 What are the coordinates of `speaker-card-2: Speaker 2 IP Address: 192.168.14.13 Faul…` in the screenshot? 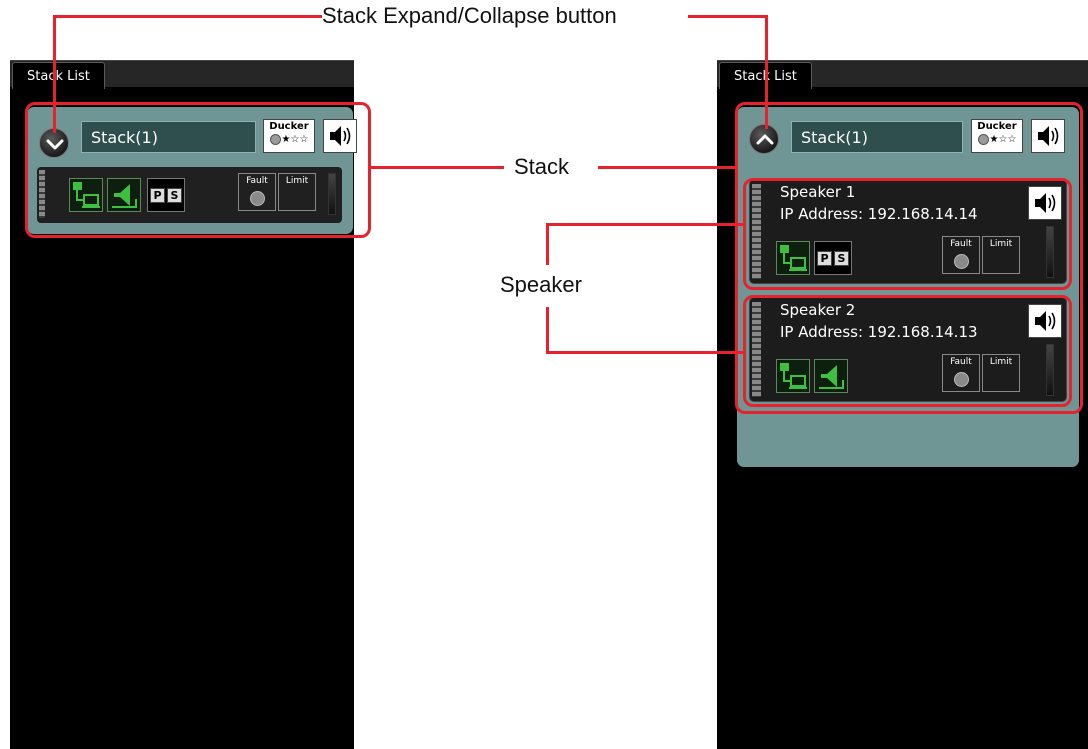 It's located at (908, 349).